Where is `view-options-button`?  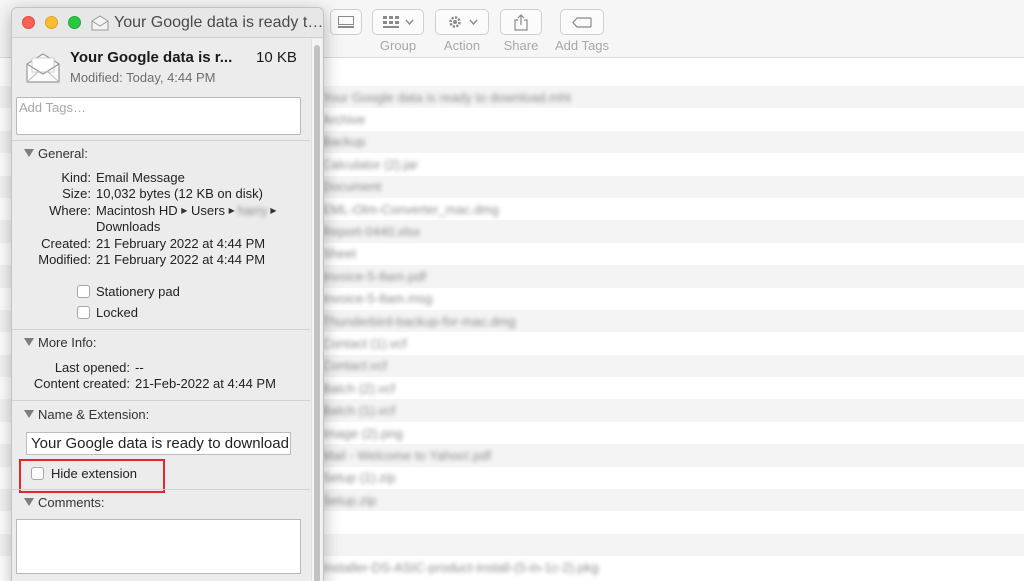 view-options-button is located at coordinates (346, 22).